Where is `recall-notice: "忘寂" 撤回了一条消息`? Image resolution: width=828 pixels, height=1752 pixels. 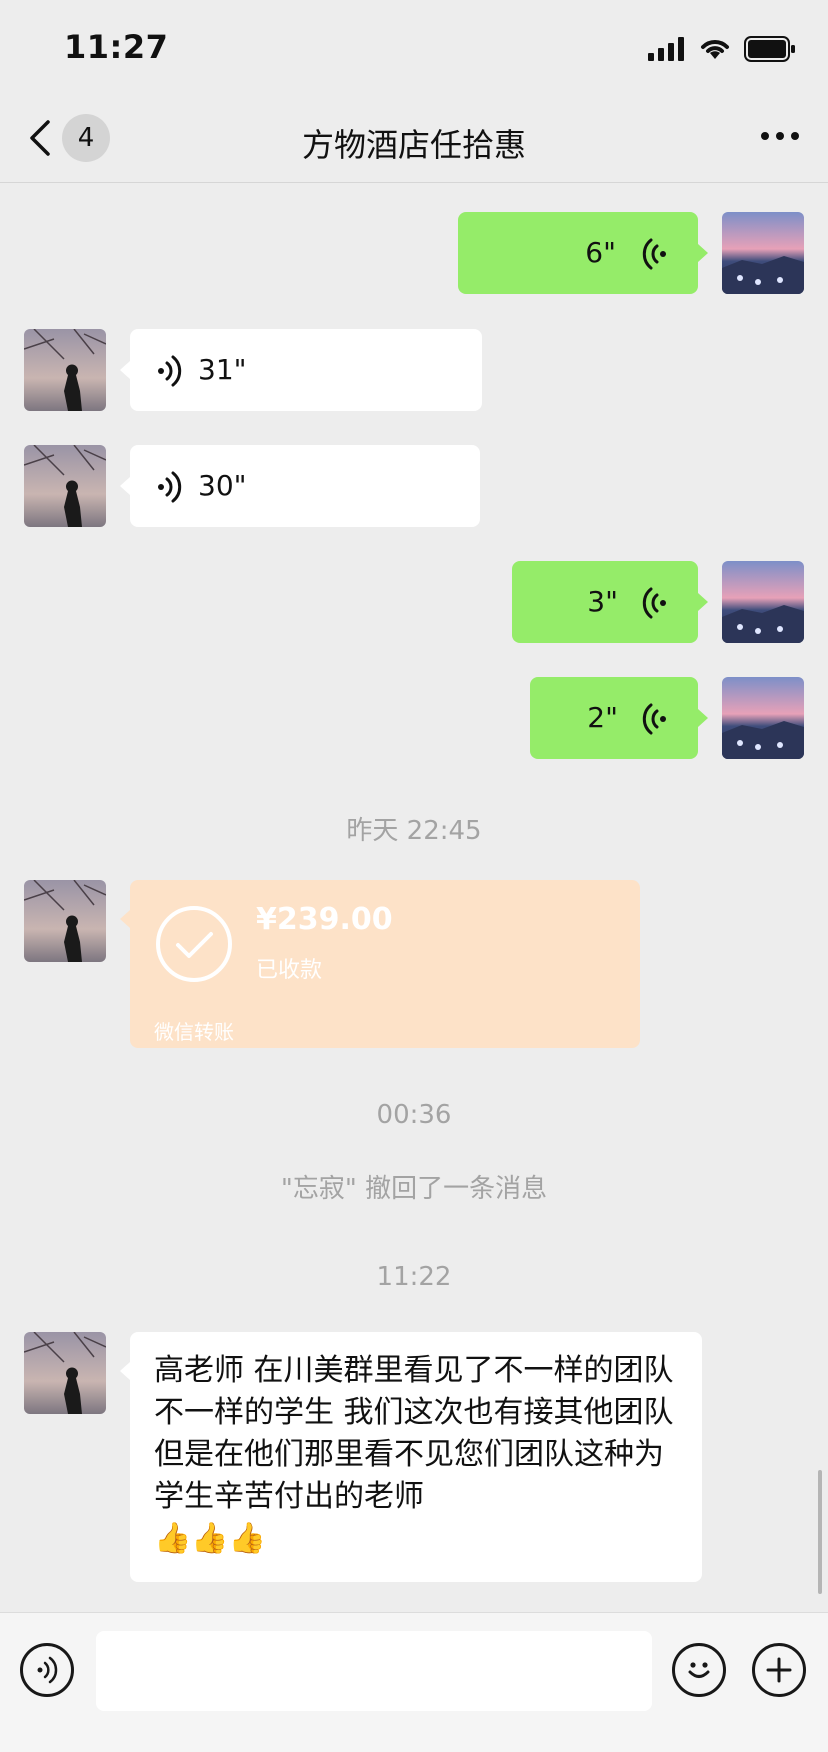
recall-notice: "忘寂" 撤回了一条消息 is located at coordinates (414, 1189).